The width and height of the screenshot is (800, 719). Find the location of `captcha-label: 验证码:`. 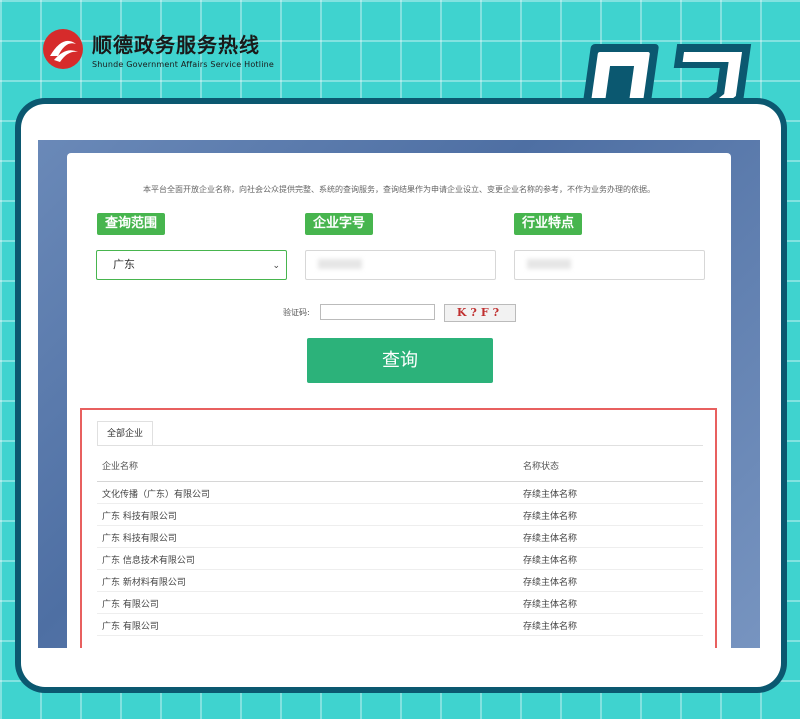

captcha-label: 验证码: is located at coordinates (296, 312).